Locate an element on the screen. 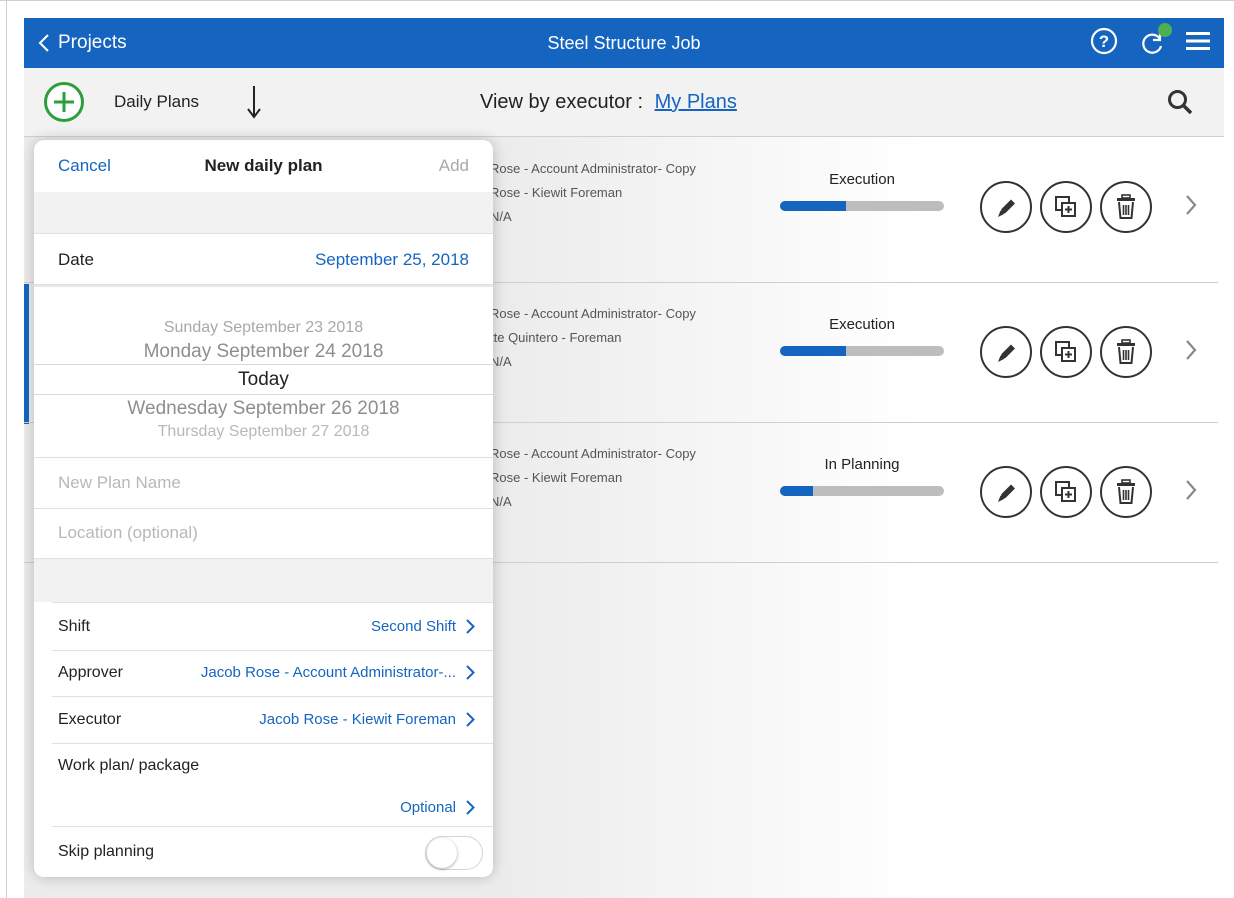 This screenshot has height=898, width=1234. plan-status: In Planning is located at coordinates (862, 464).